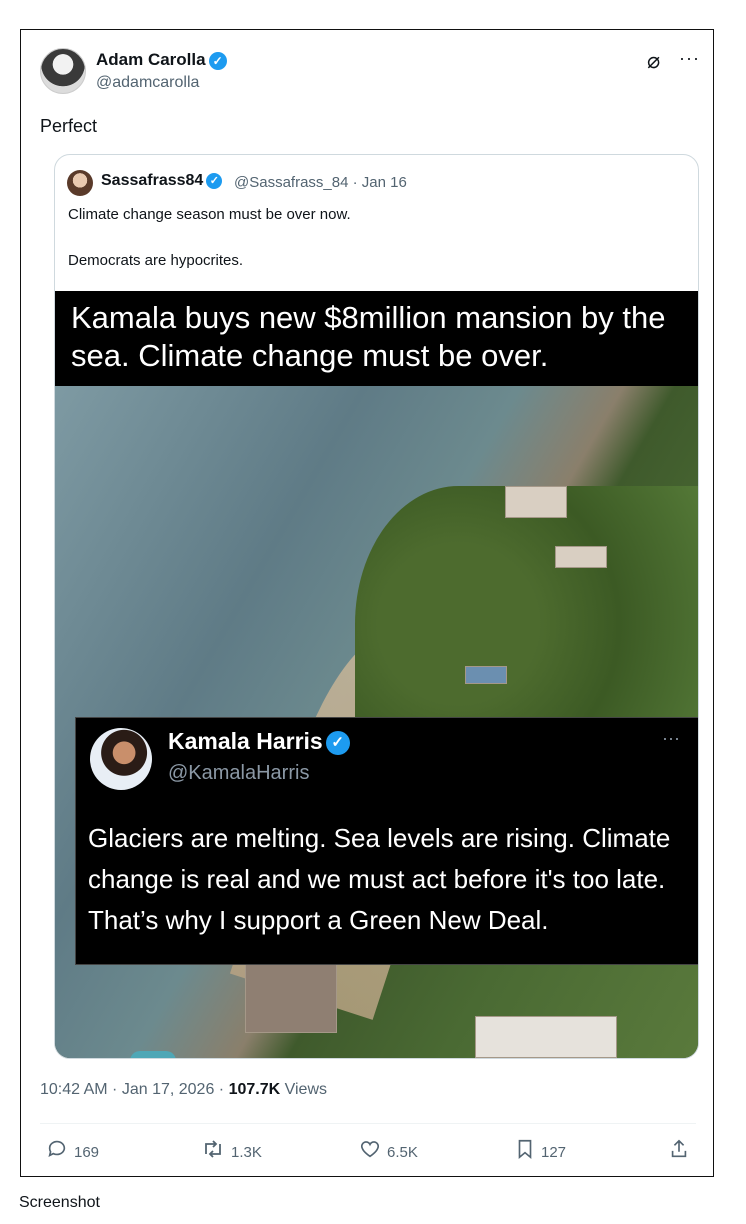 This screenshot has height=1224, width=746. I want to click on author-avatar, so click(63, 71).